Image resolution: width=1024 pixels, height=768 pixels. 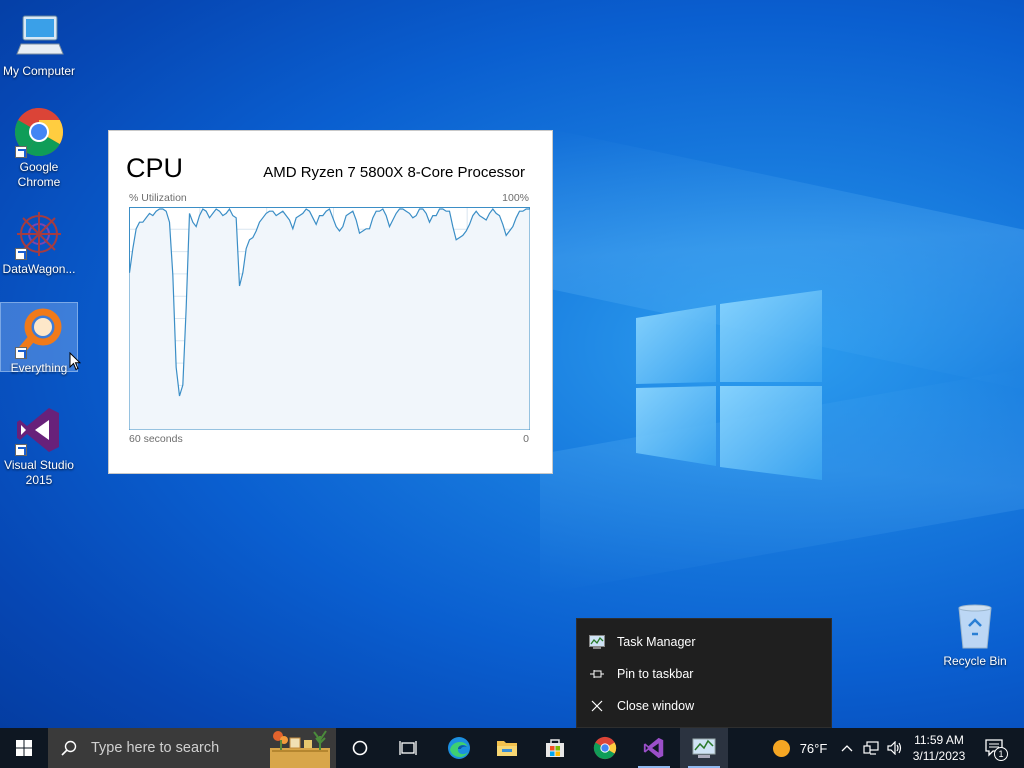 I want to click on desktop-icon-google-chrome: Google Chrome, so click(x=39, y=147).